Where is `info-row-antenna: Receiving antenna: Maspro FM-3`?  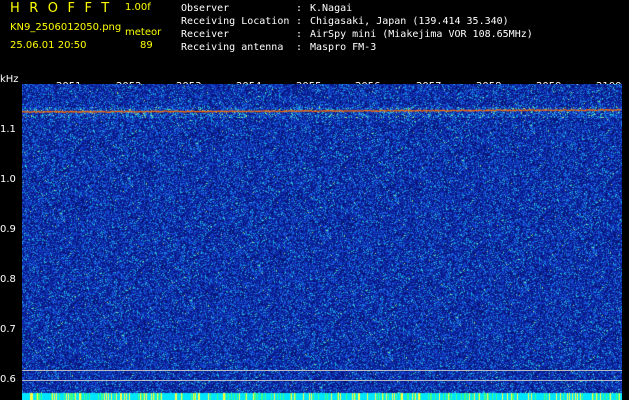
info-row-antenna: Receiving antenna: Maspro FM-3 is located at coordinates (357, 47).